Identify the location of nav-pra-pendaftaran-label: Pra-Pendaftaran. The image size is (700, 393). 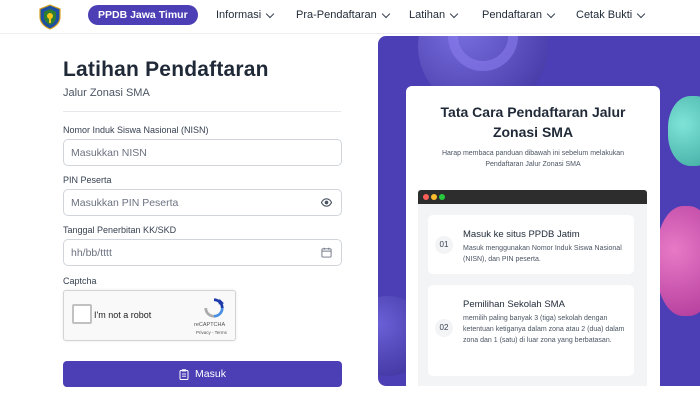
(336, 15).